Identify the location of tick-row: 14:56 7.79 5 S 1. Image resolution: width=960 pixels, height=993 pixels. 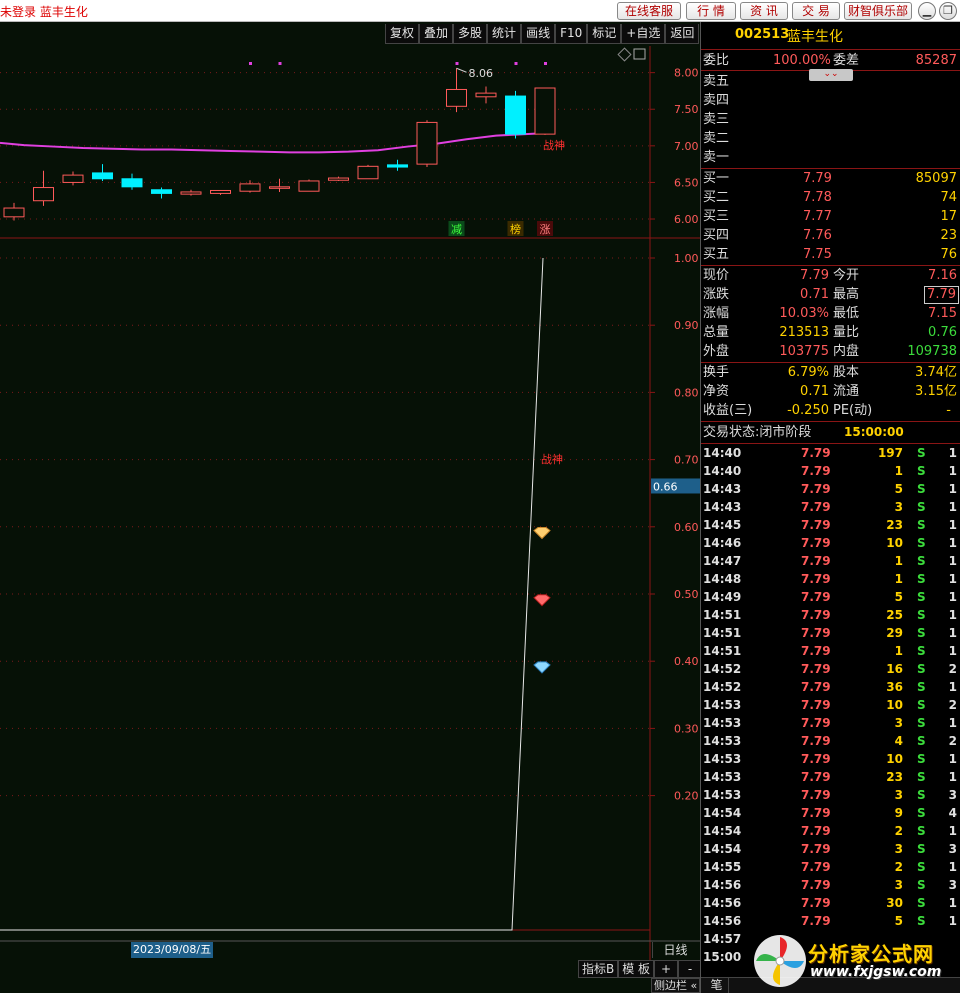
(830, 921).